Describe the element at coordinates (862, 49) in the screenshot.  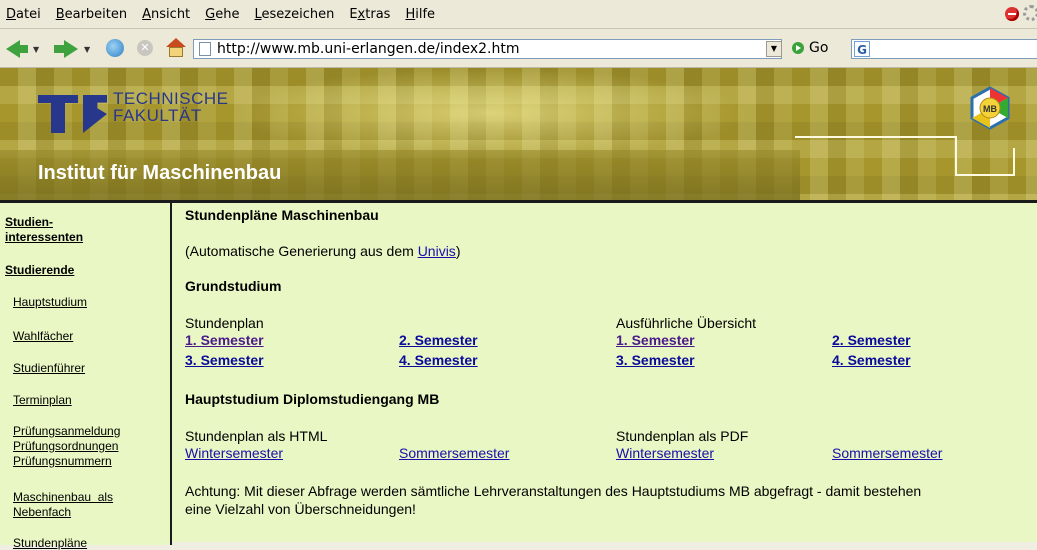
I see `google-search-icon: G` at that location.